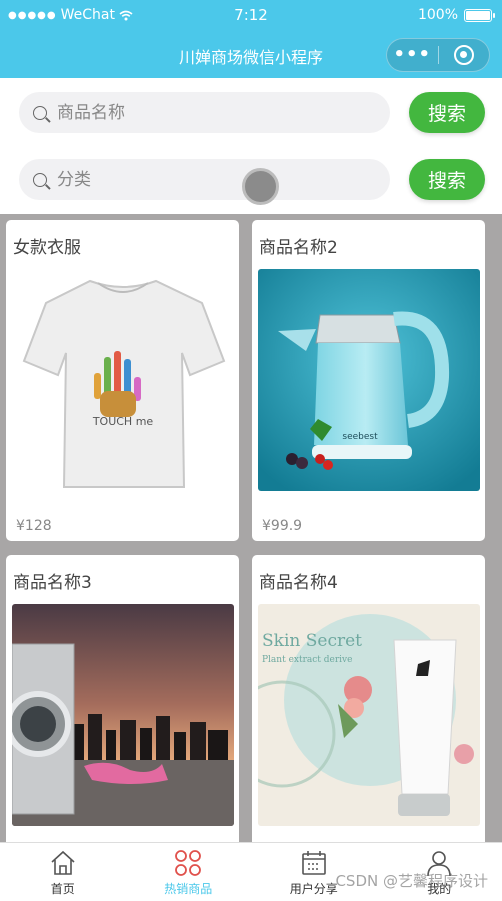  Describe the element at coordinates (307, 660) in the screenshot. I see `skin-subtitle-text: Plant extract derive` at that location.